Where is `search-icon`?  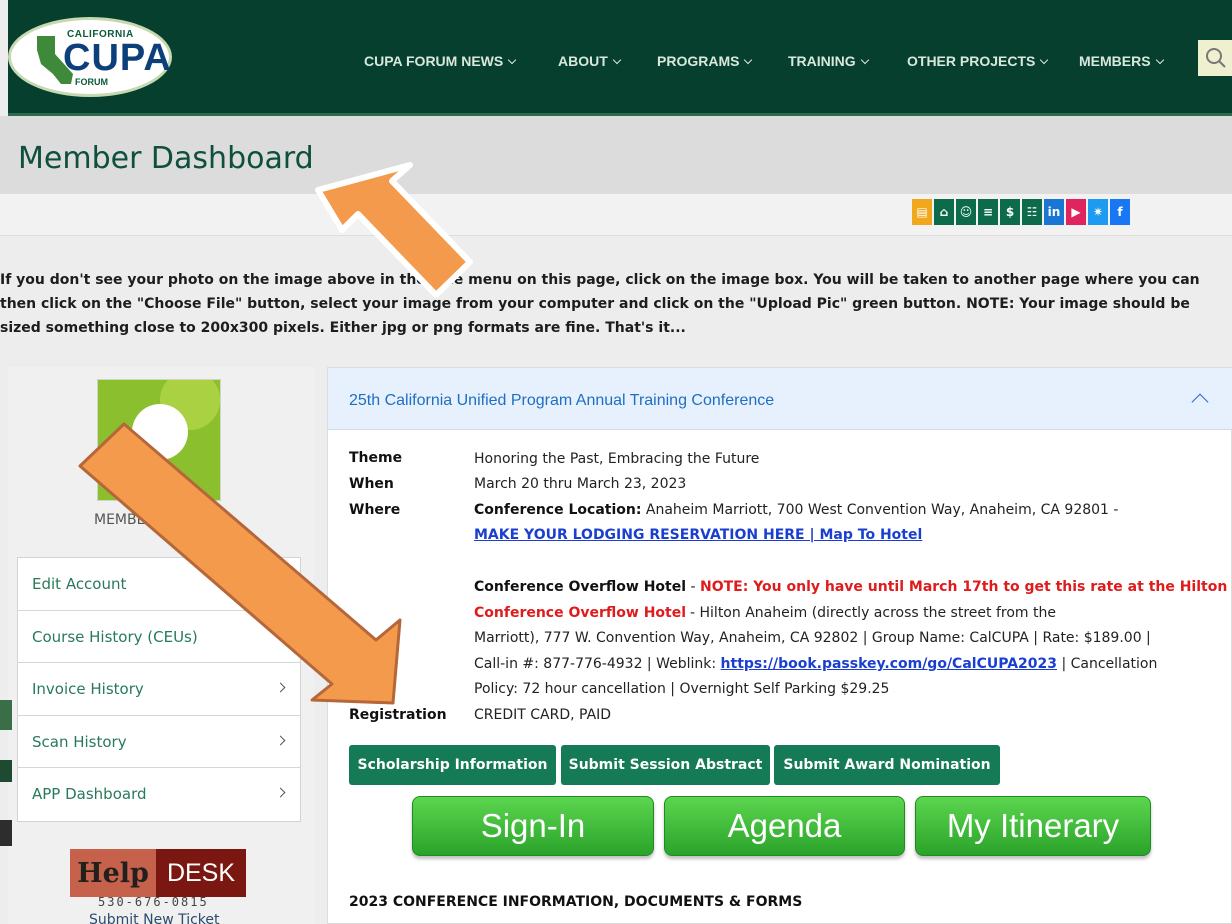 search-icon is located at coordinates (1216, 58).